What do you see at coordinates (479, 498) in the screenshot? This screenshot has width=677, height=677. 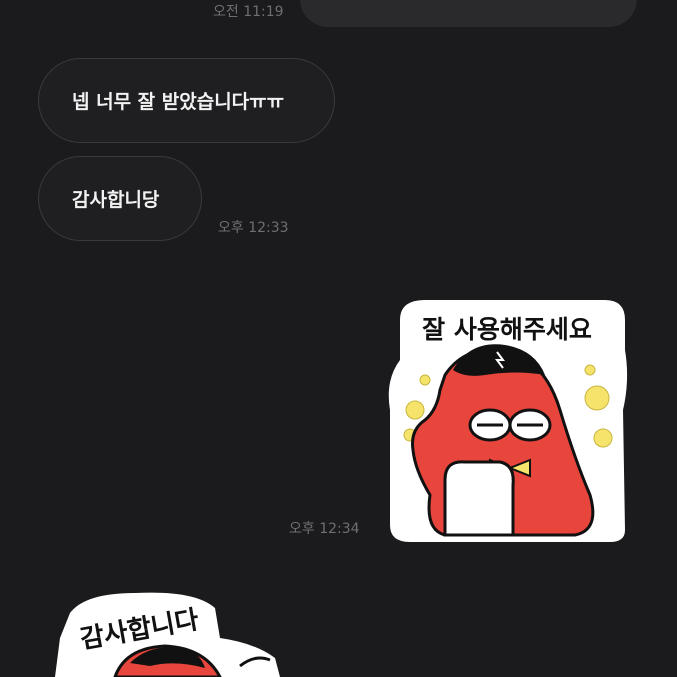 I see `crab-hand` at bounding box center [479, 498].